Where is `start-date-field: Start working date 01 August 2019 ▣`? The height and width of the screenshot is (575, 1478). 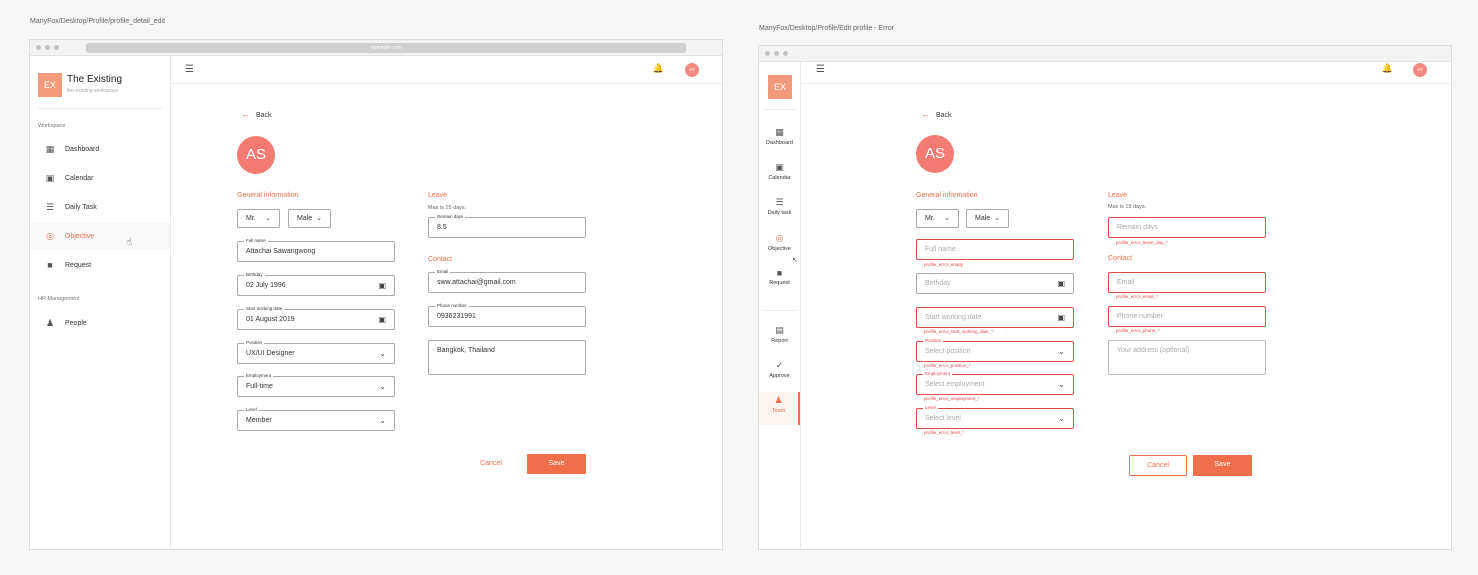
start-date-field: Start working date 01 August 2019 ▣ is located at coordinates (316, 318).